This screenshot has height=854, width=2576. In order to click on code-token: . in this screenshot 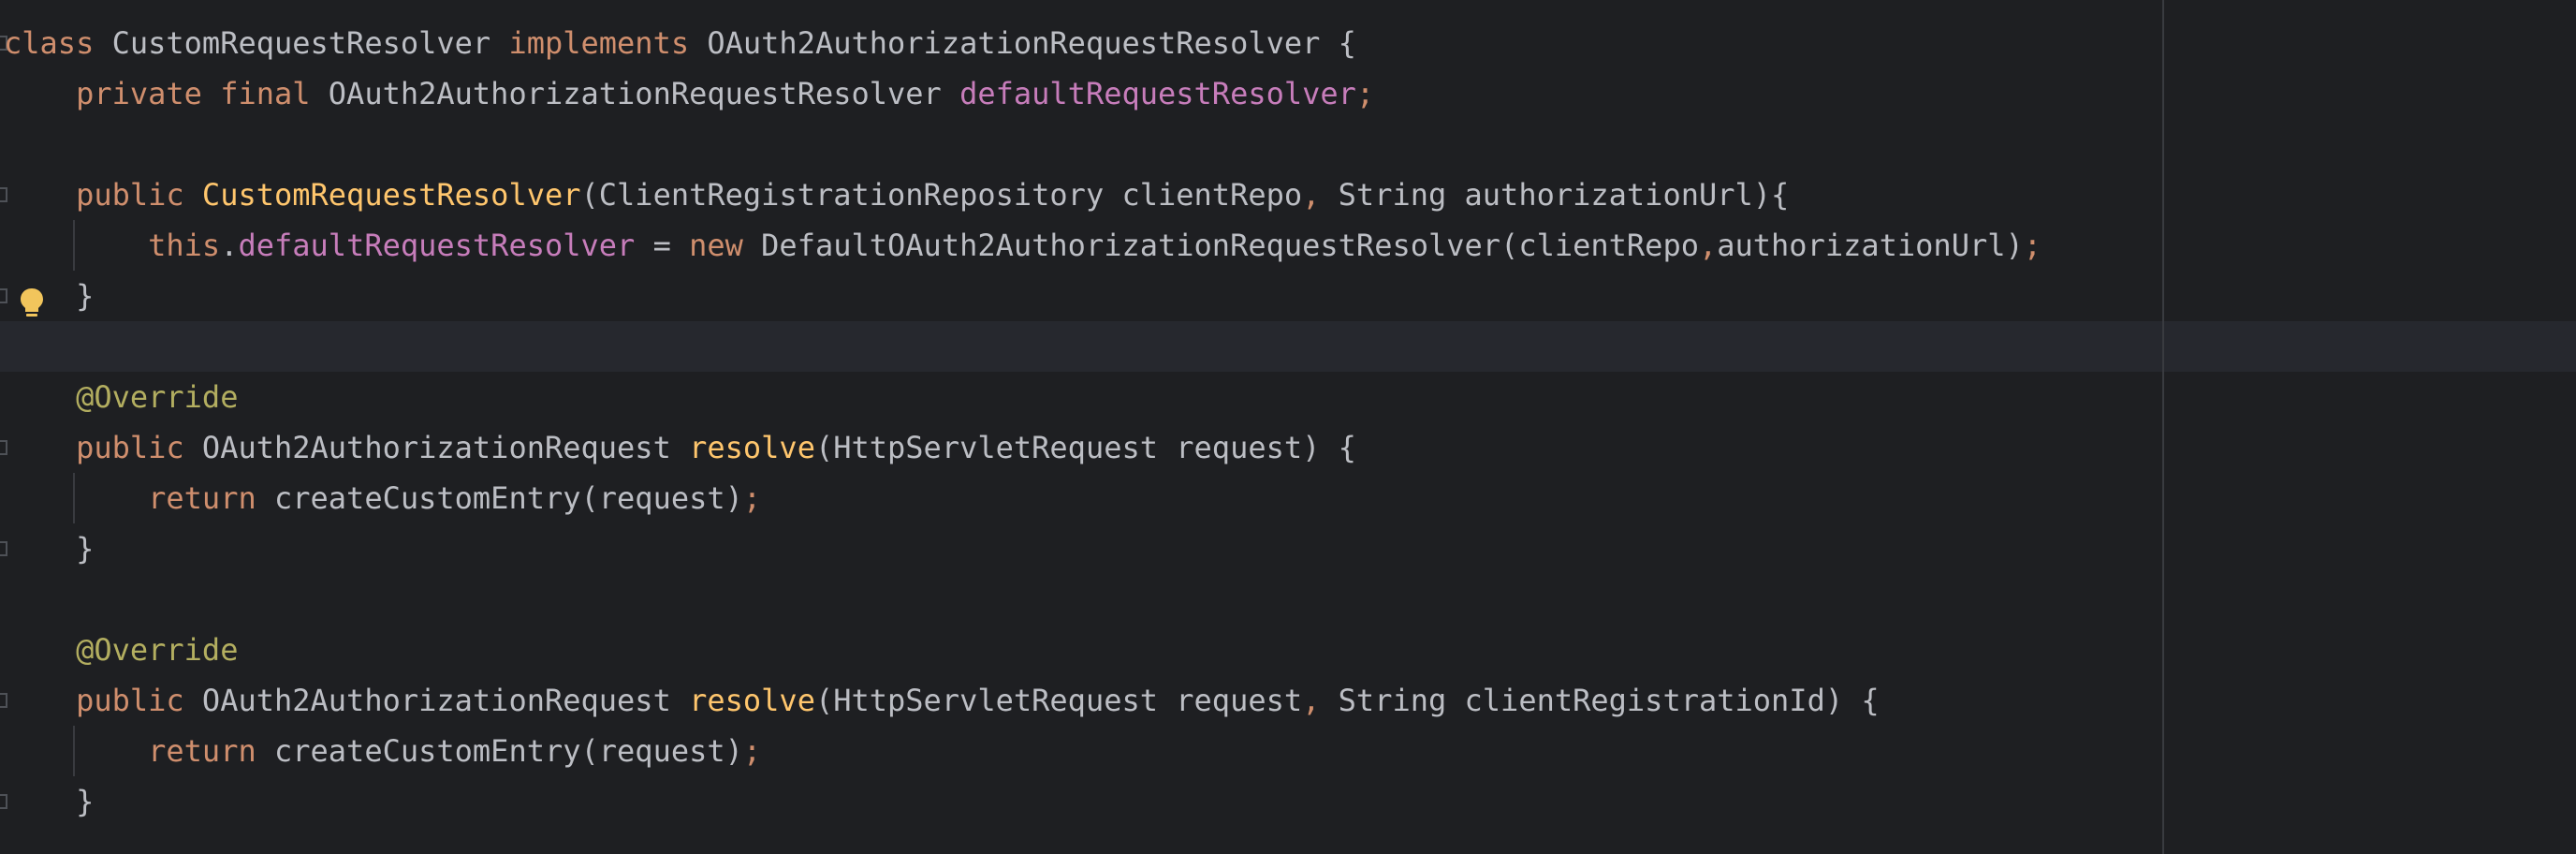, I will do `click(229, 246)`.